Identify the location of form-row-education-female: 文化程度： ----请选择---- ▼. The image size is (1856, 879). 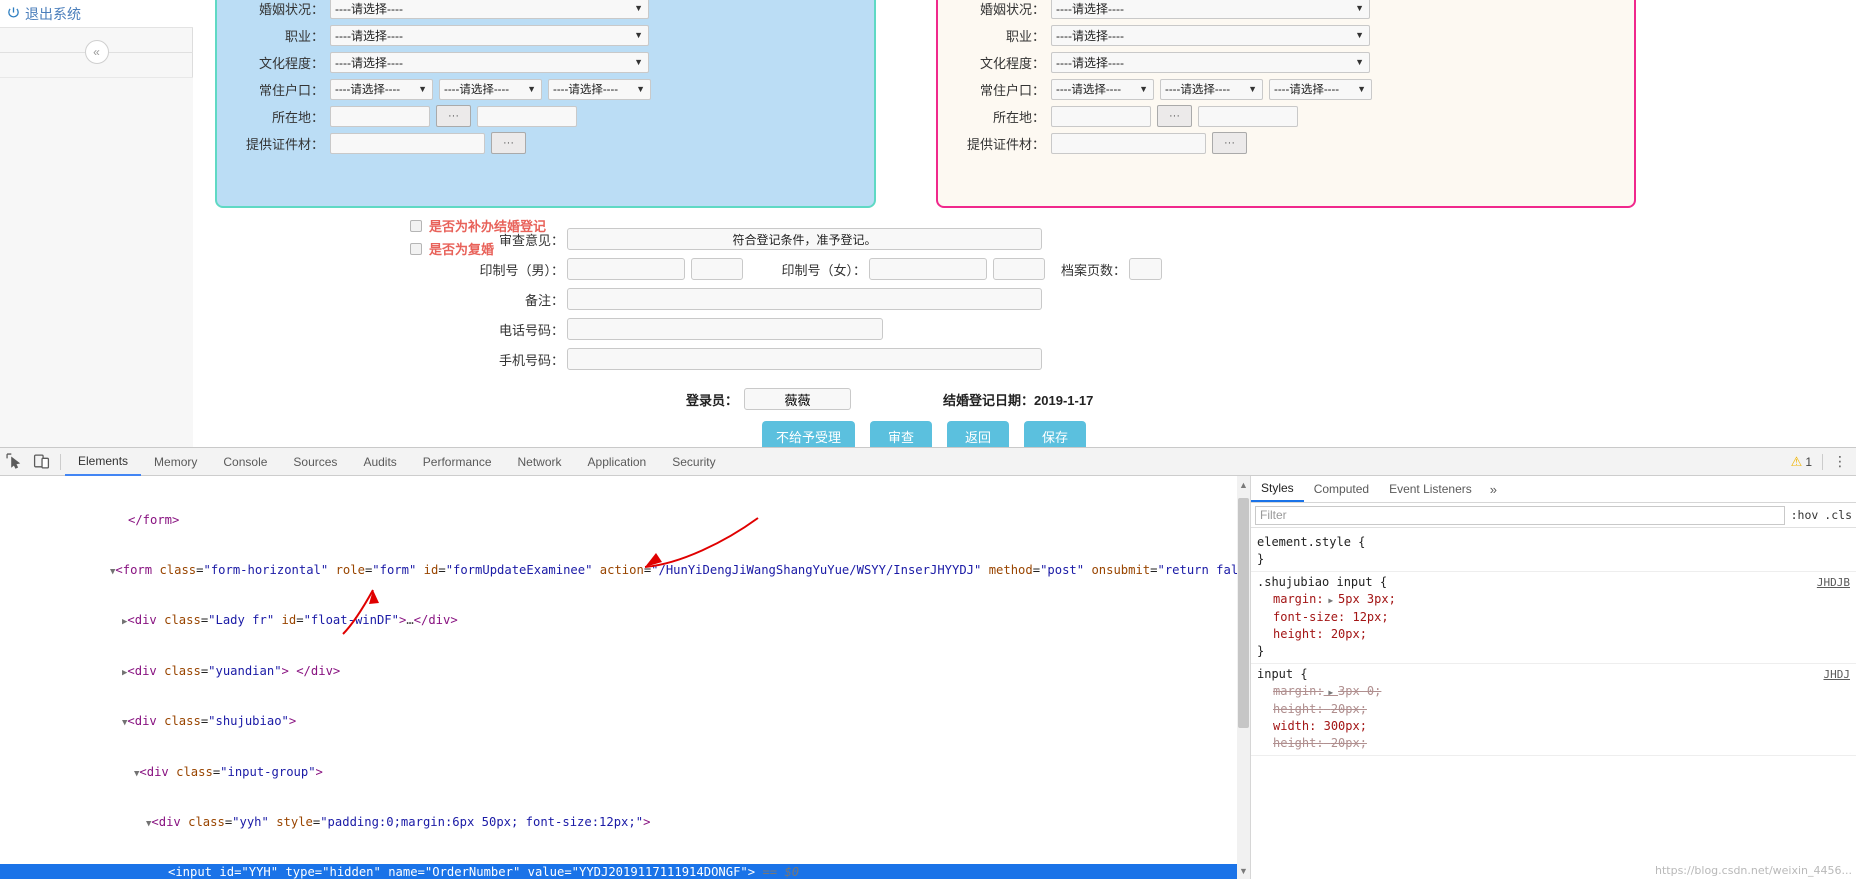
(1286, 62).